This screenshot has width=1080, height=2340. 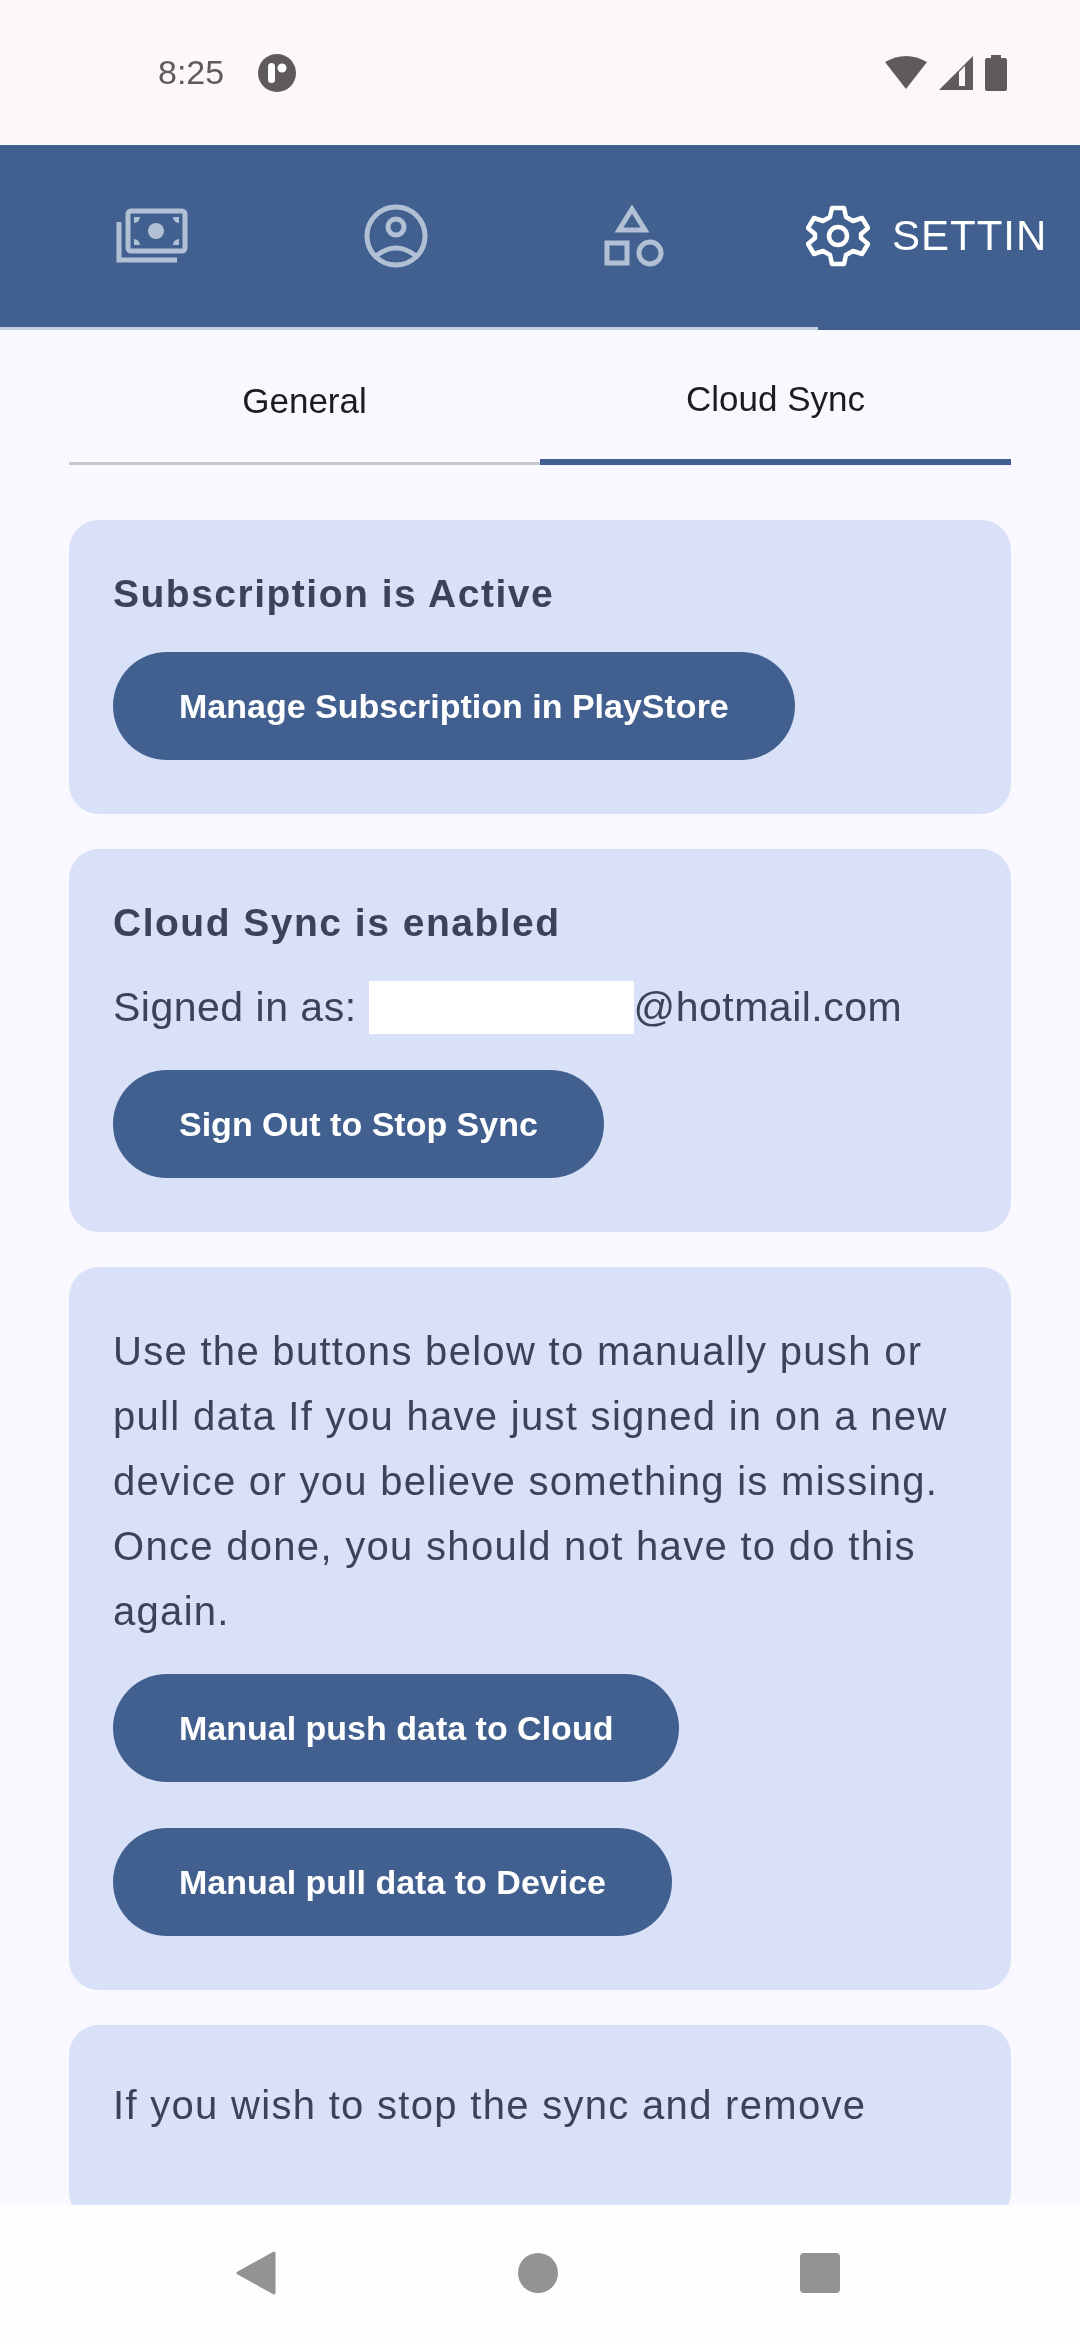 I want to click on action-button: Manual pull data to Device, so click(x=392, y=1882).